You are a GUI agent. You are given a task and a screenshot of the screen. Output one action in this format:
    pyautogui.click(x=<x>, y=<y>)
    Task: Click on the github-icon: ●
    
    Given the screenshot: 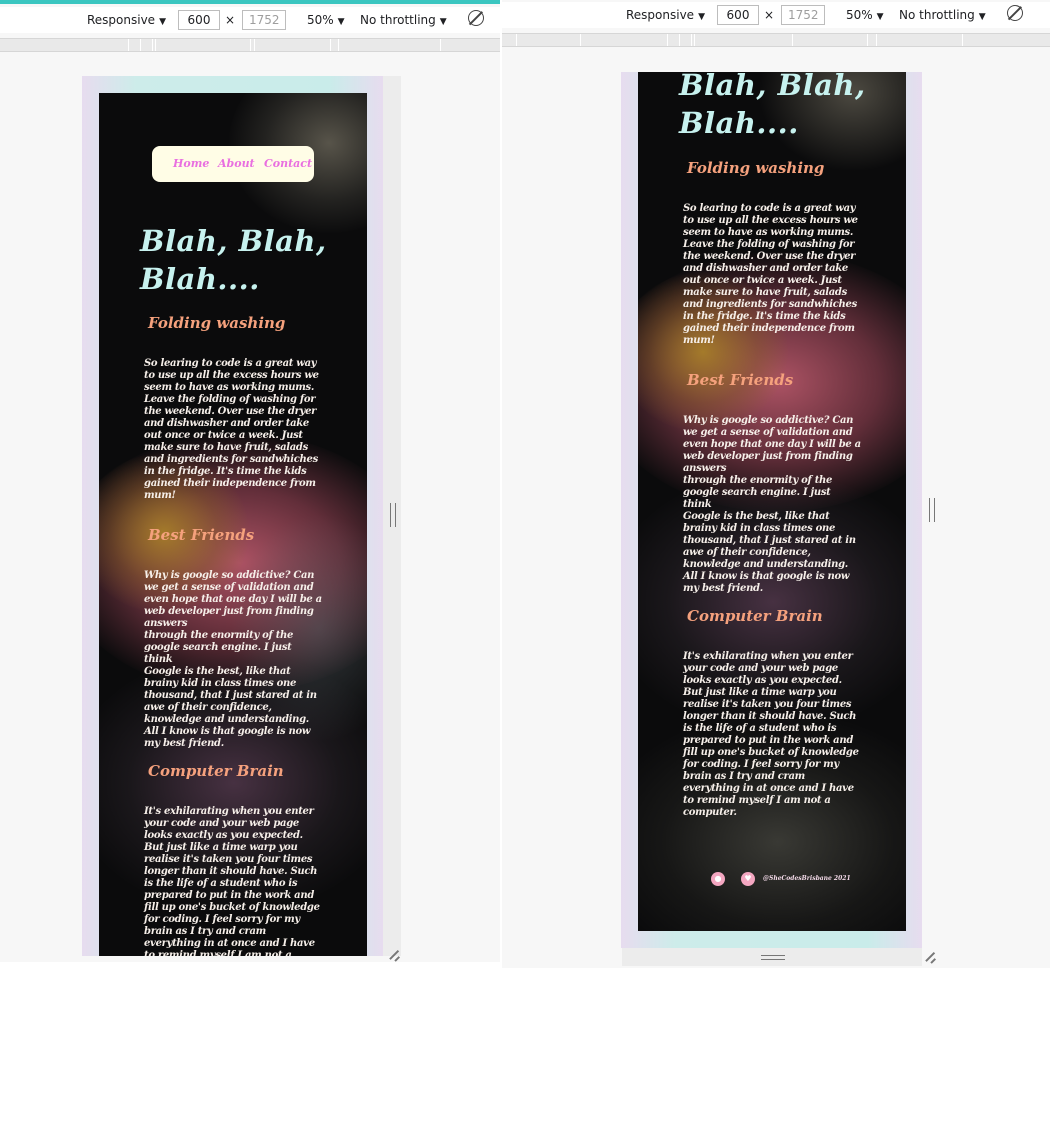 What is the action you would take?
    pyautogui.click(x=718, y=879)
    